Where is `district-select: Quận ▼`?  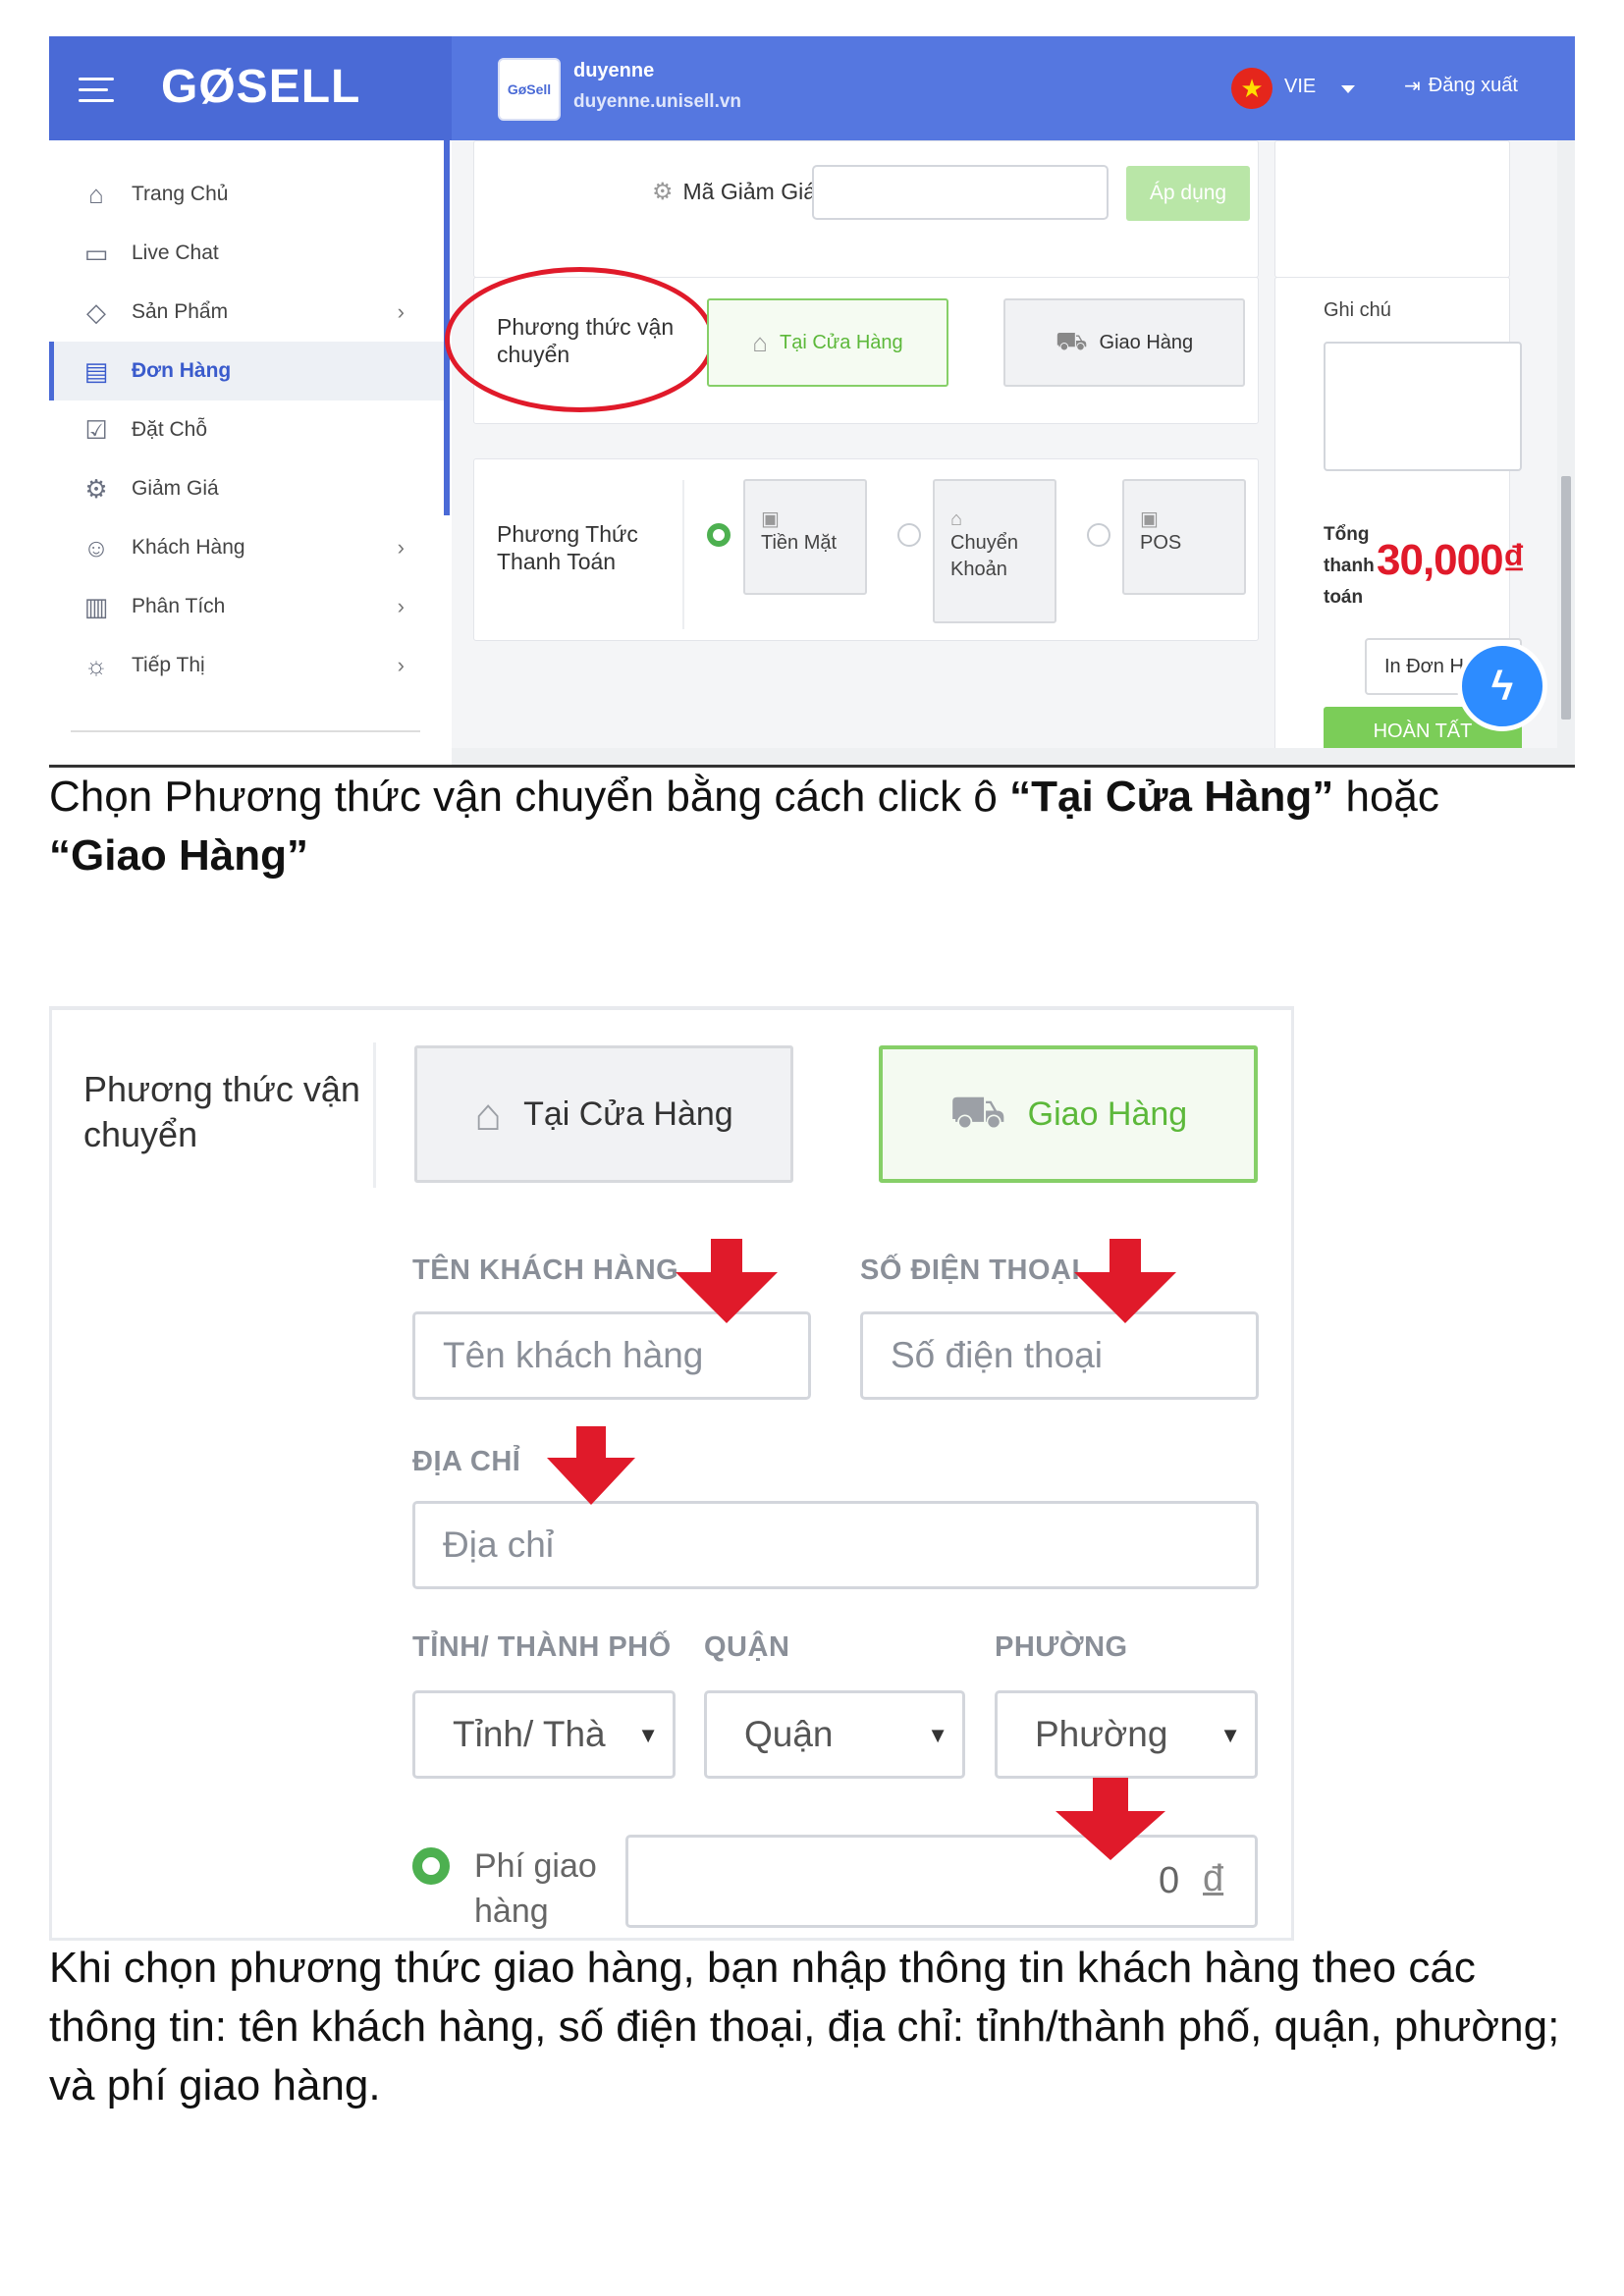 district-select: Quận ▼ is located at coordinates (834, 1734).